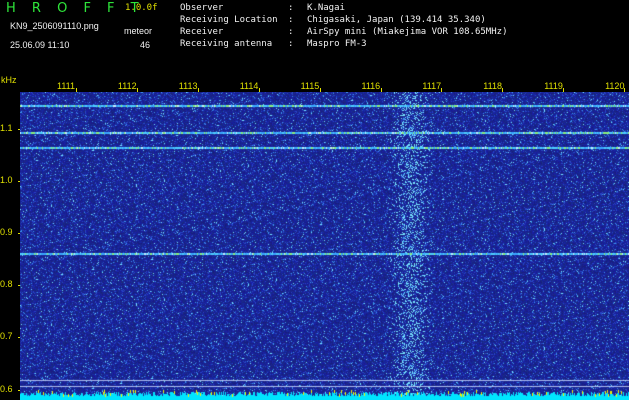  I want to click on x-tick-label: 1113, so click(188, 86).